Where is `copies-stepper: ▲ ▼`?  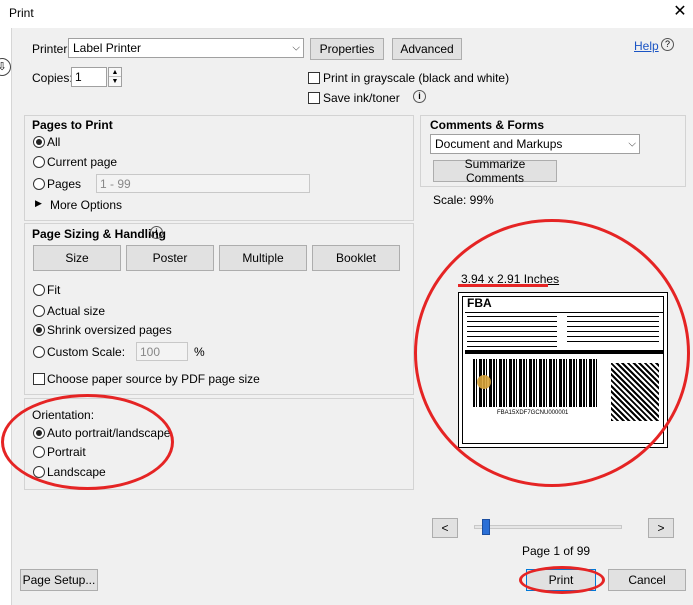 copies-stepper: ▲ ▼ is located at coordinates (115, 77).